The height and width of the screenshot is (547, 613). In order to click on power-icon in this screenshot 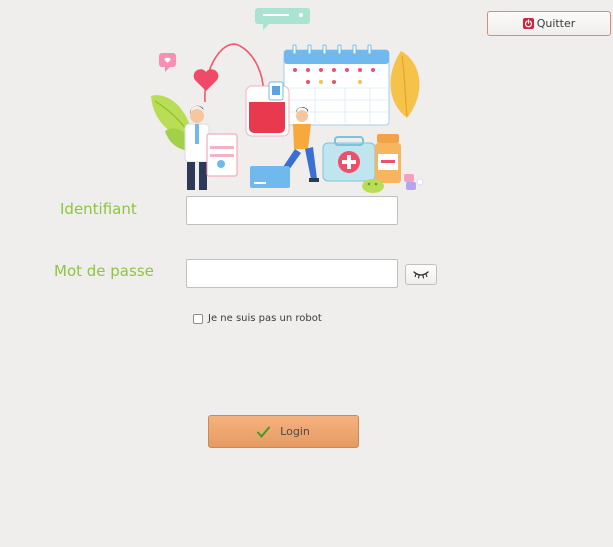, I will do `click(528, 23)`.